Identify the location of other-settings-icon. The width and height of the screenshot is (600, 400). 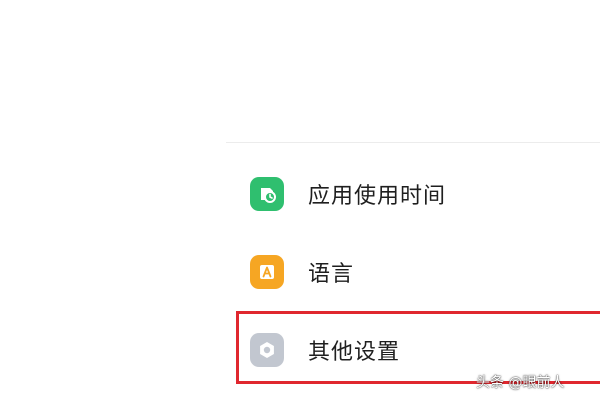
(267, 350).